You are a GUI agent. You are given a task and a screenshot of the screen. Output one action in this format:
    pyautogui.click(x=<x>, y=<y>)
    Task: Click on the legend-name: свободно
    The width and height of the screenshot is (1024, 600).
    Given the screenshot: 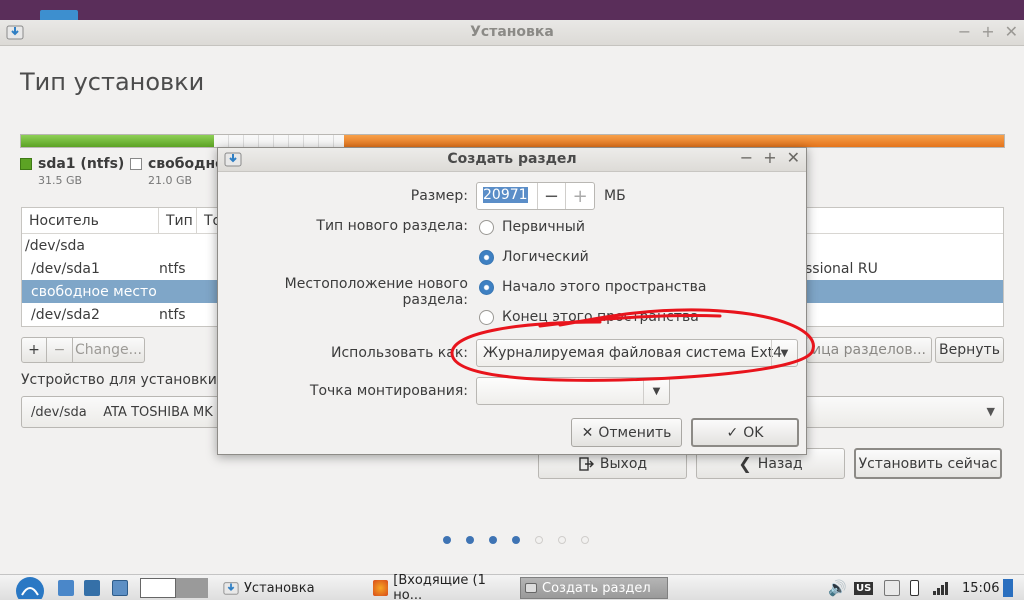 What is the action you would take?
    pyautogui.click(x=186, y=164)
    